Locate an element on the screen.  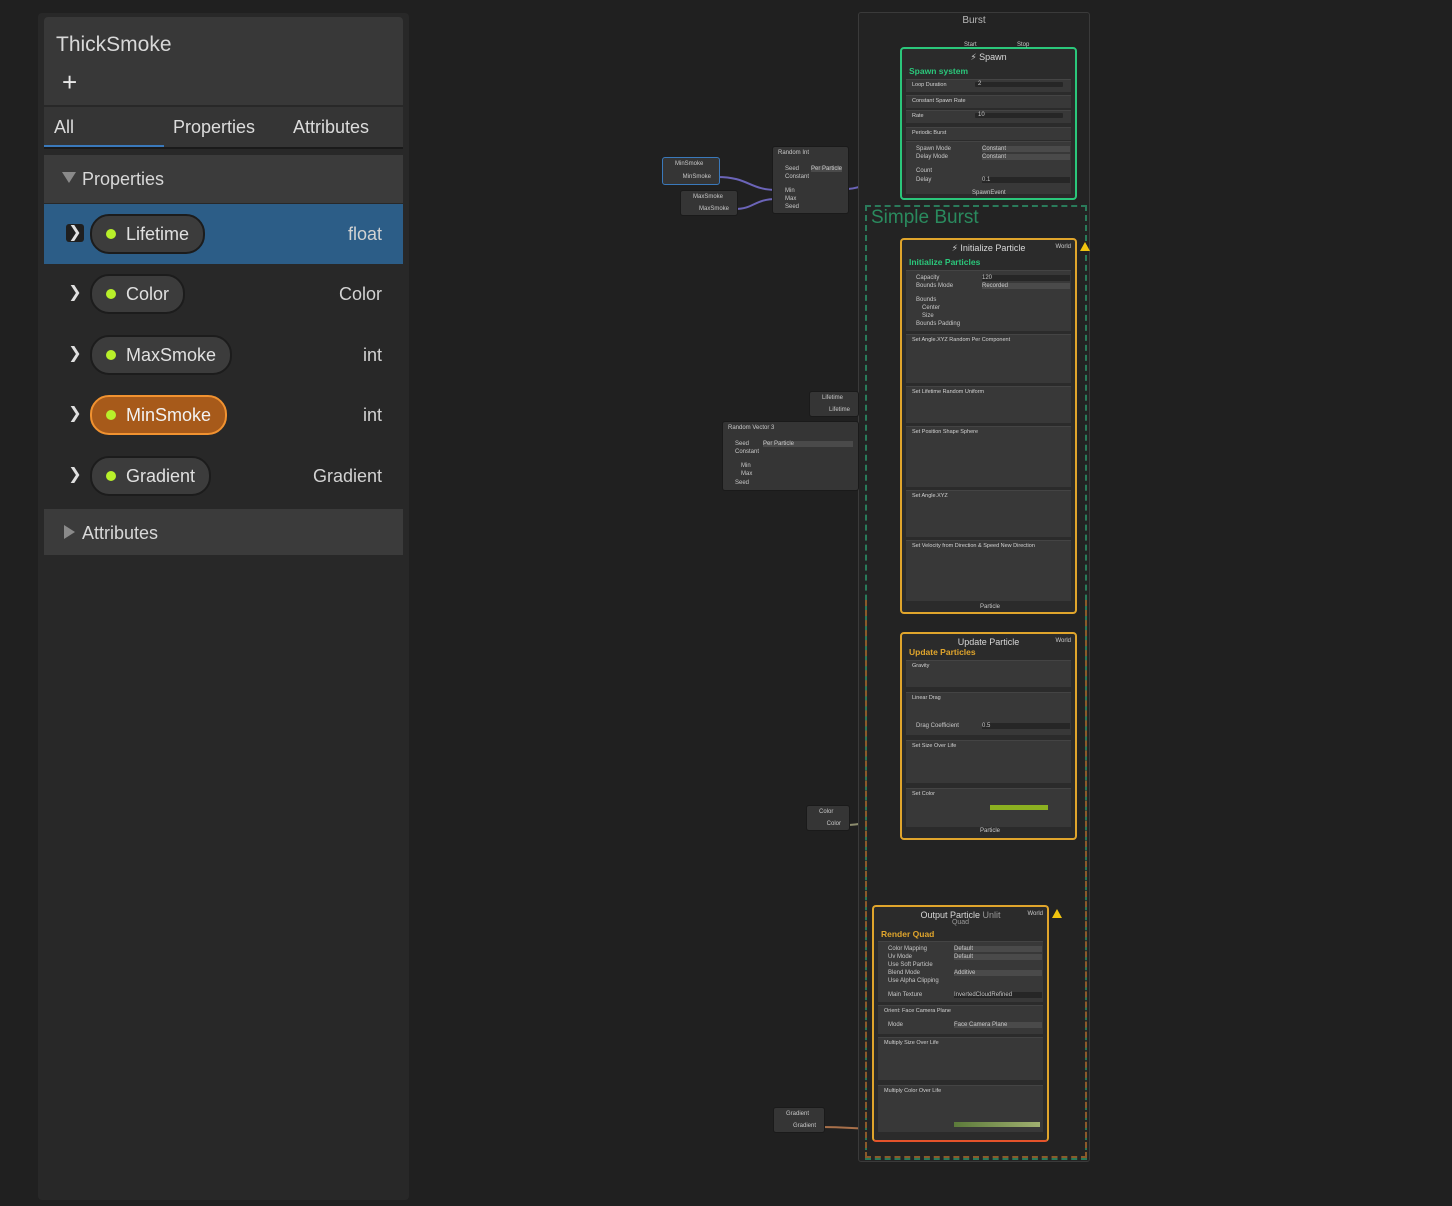
property-pill: MinSmoke is located at coordinates (159, 415).